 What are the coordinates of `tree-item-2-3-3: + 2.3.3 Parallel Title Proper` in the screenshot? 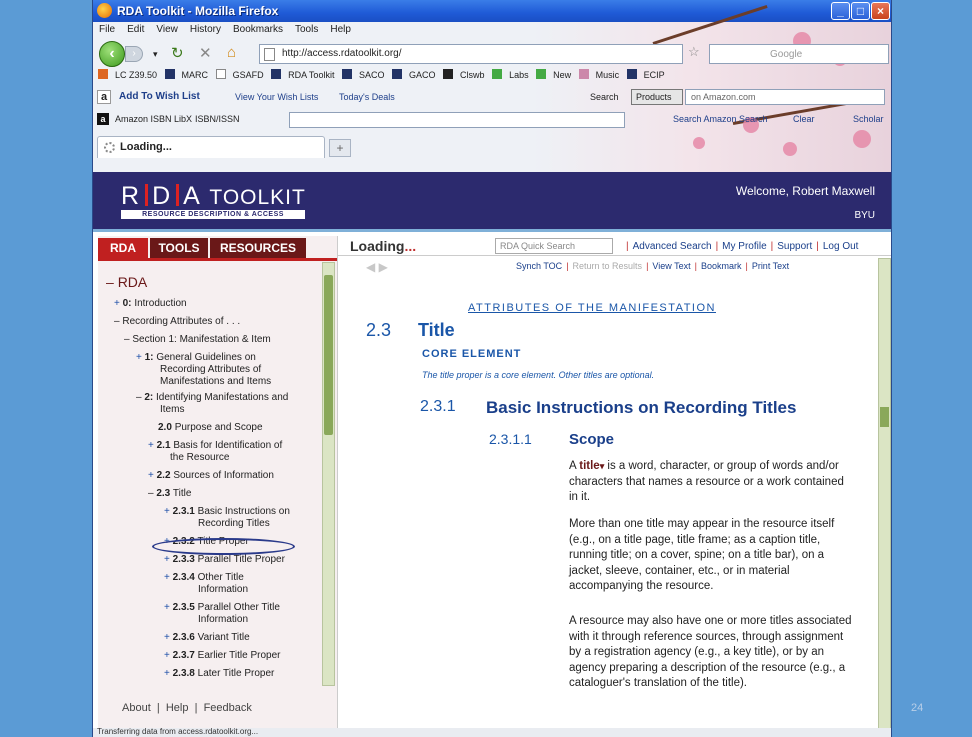 It's located at (224, 560).